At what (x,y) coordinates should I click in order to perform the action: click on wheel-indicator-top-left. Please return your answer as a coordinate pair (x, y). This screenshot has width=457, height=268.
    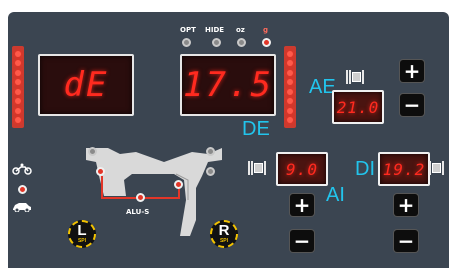
    Looking at the image, I should click on (92, 151).